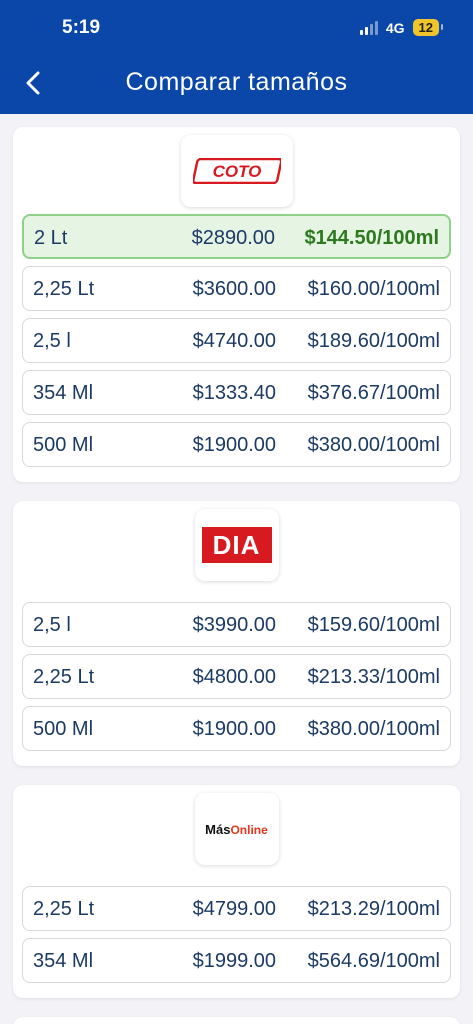  I want to click on page-title: Comparar tamaños, so click(236, 82).